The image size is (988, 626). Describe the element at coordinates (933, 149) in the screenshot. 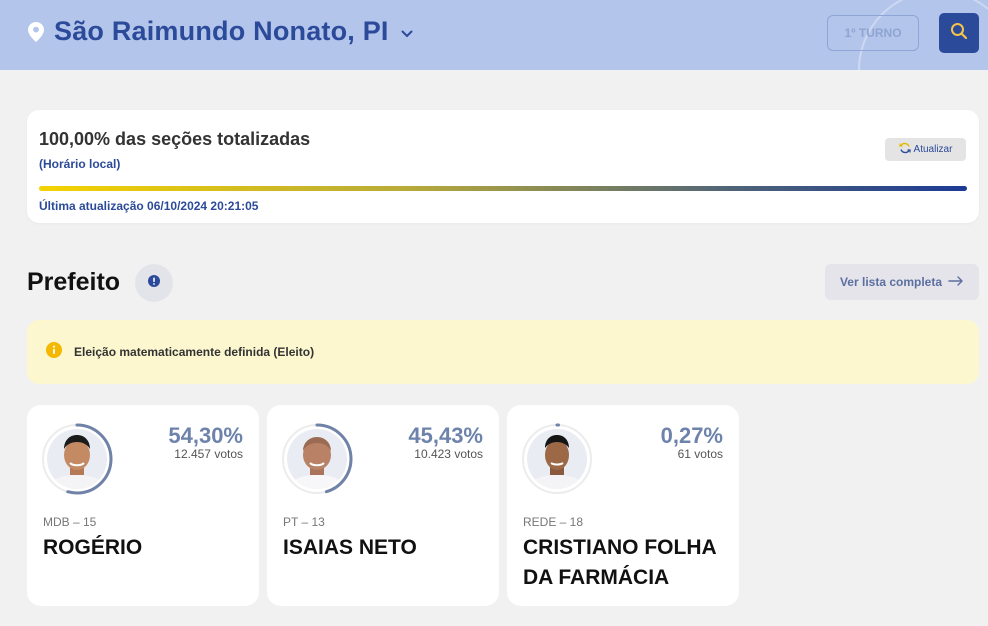

I see `refresh-label: Atualizar` at that location.